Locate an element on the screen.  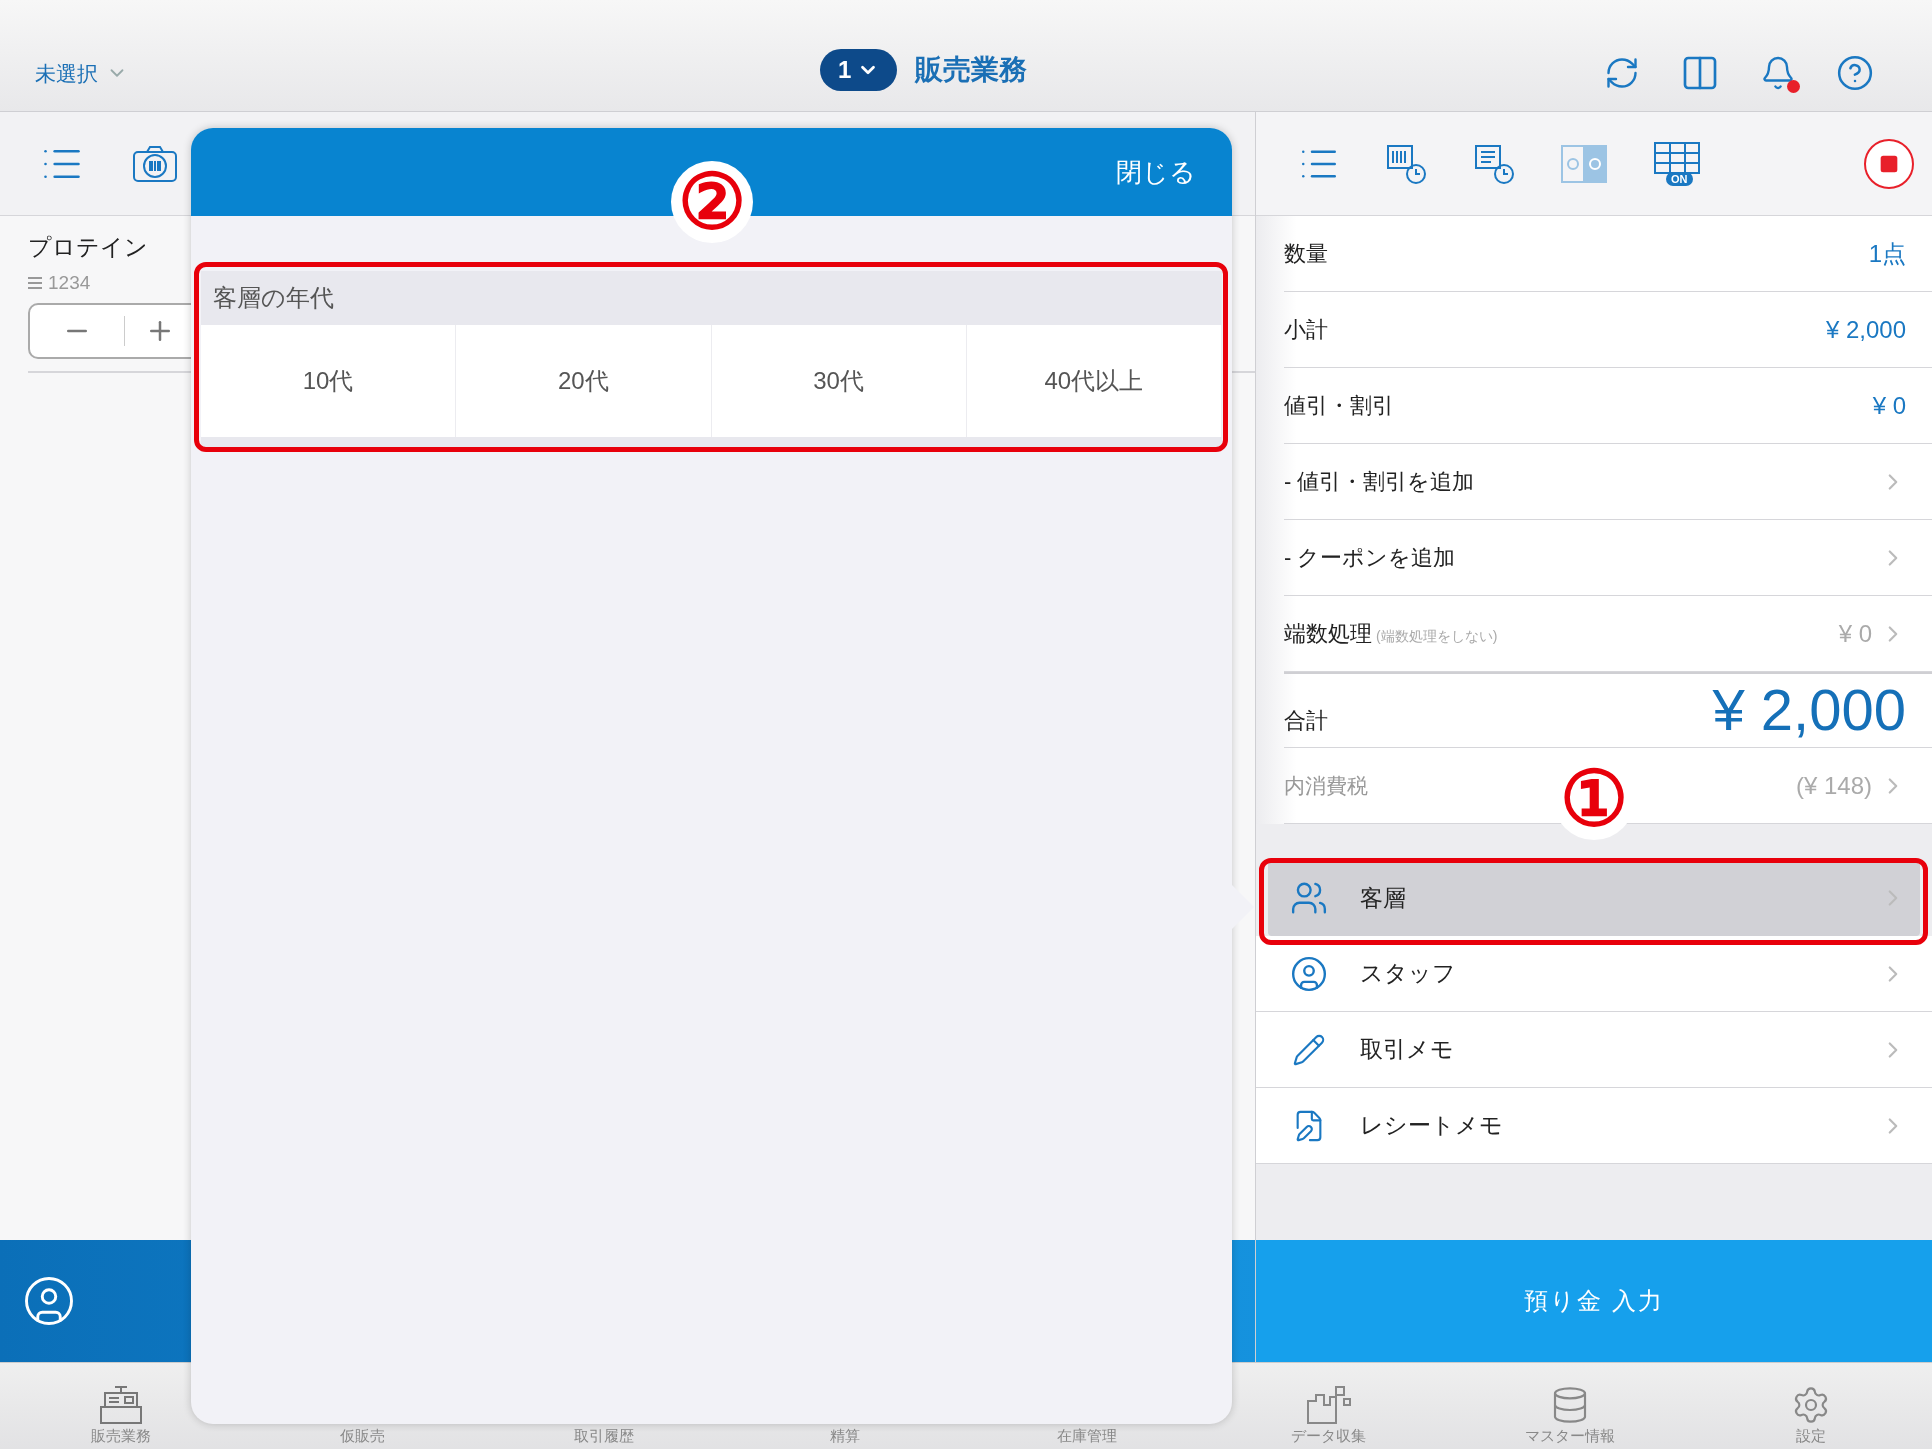
total-label: 合計 is located at coordinates (1306, 721).